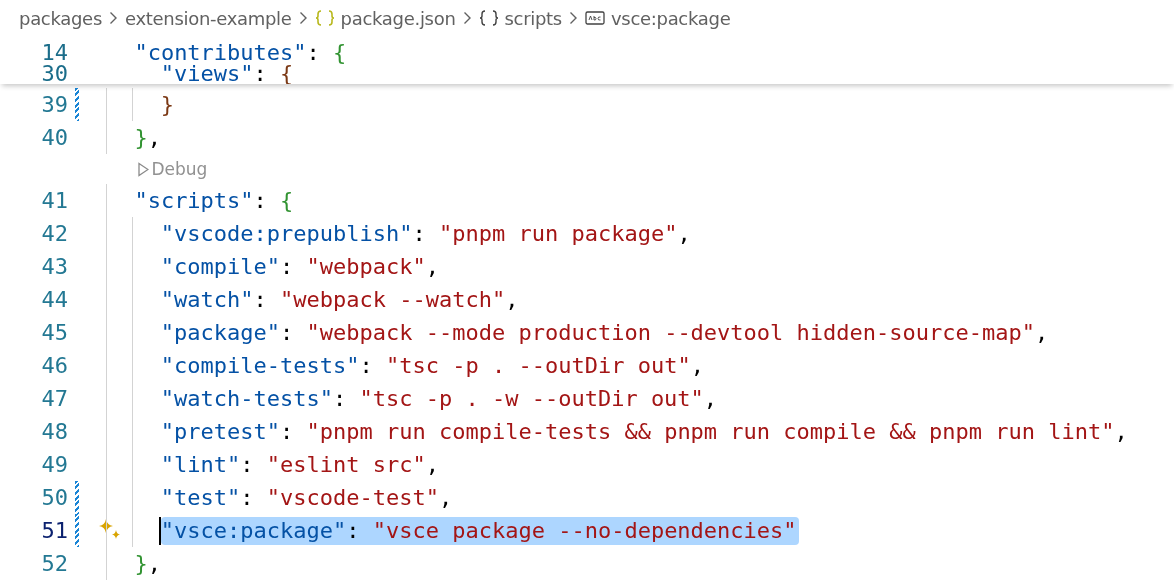 This screenshot has width=1174, height=583. I want to click on line-number: 48, so click(54, 431).